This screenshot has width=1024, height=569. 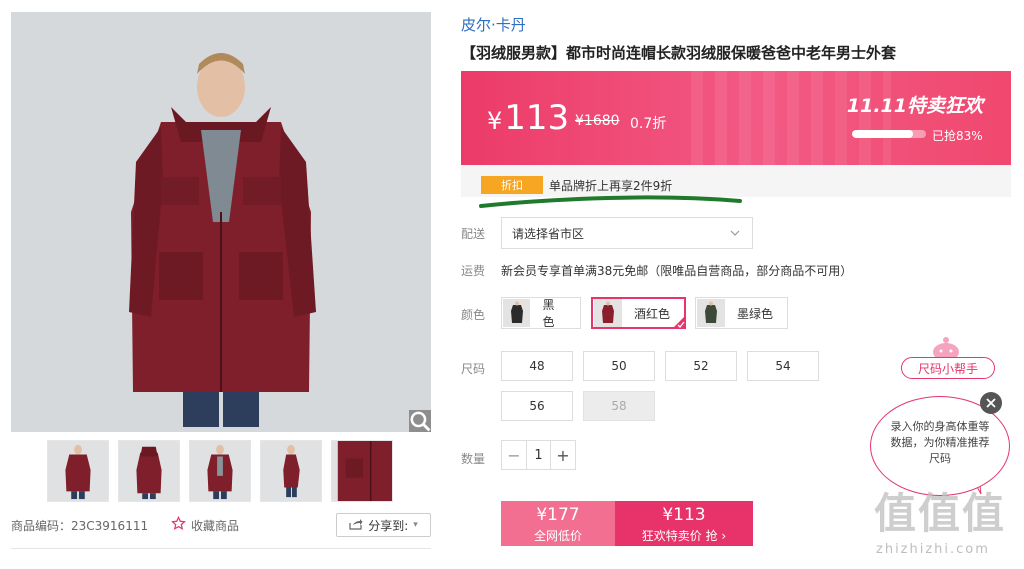 What do you see at coordinates (677, 271) in the screenshot?
I see `shipping-info: 新会员专享首单满38元免邮（限唯品自营商品，部分商品不可用）` at bounding box center [677, 271].